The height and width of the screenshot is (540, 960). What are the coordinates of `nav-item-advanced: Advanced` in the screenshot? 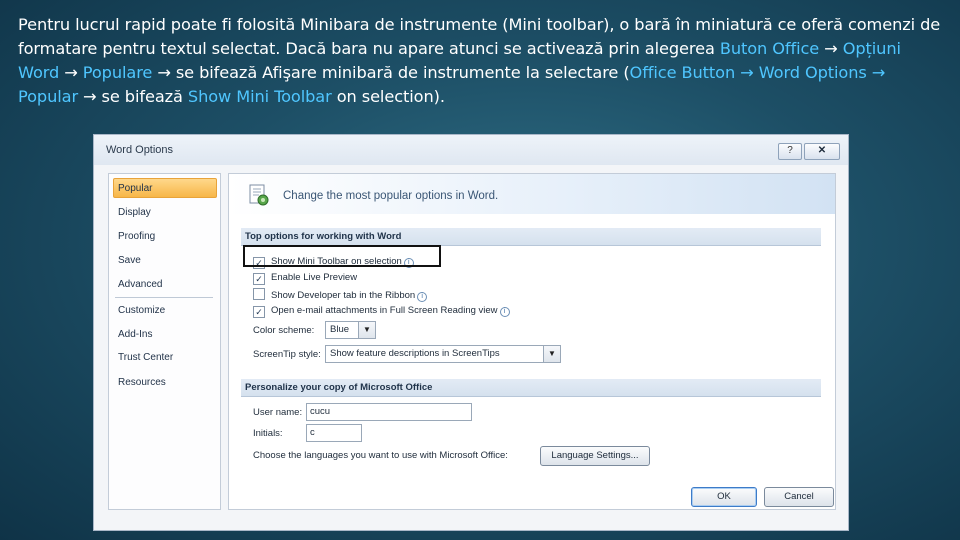 It's located at (140, 284).